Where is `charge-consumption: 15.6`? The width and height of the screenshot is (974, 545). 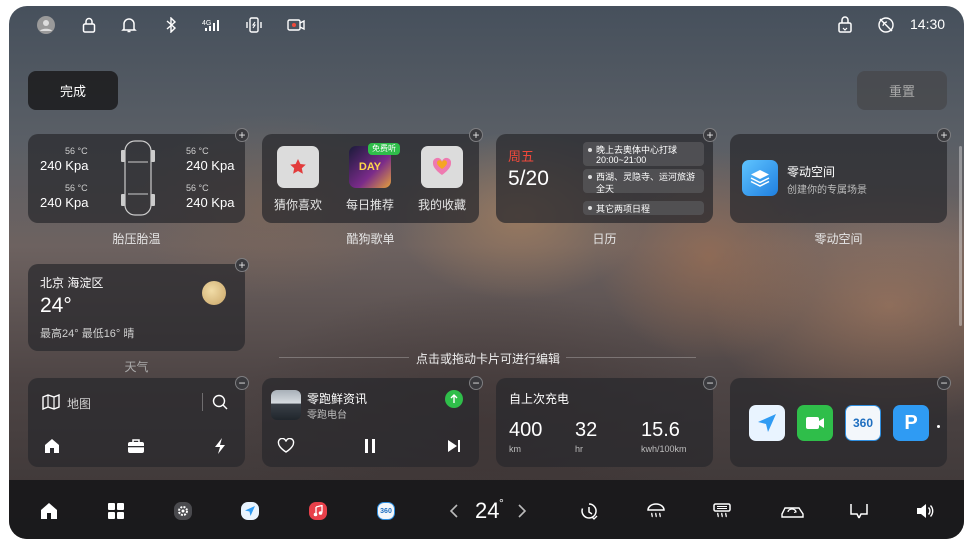
charge-consumption: 15.6 is located at coordinates (660, 430).